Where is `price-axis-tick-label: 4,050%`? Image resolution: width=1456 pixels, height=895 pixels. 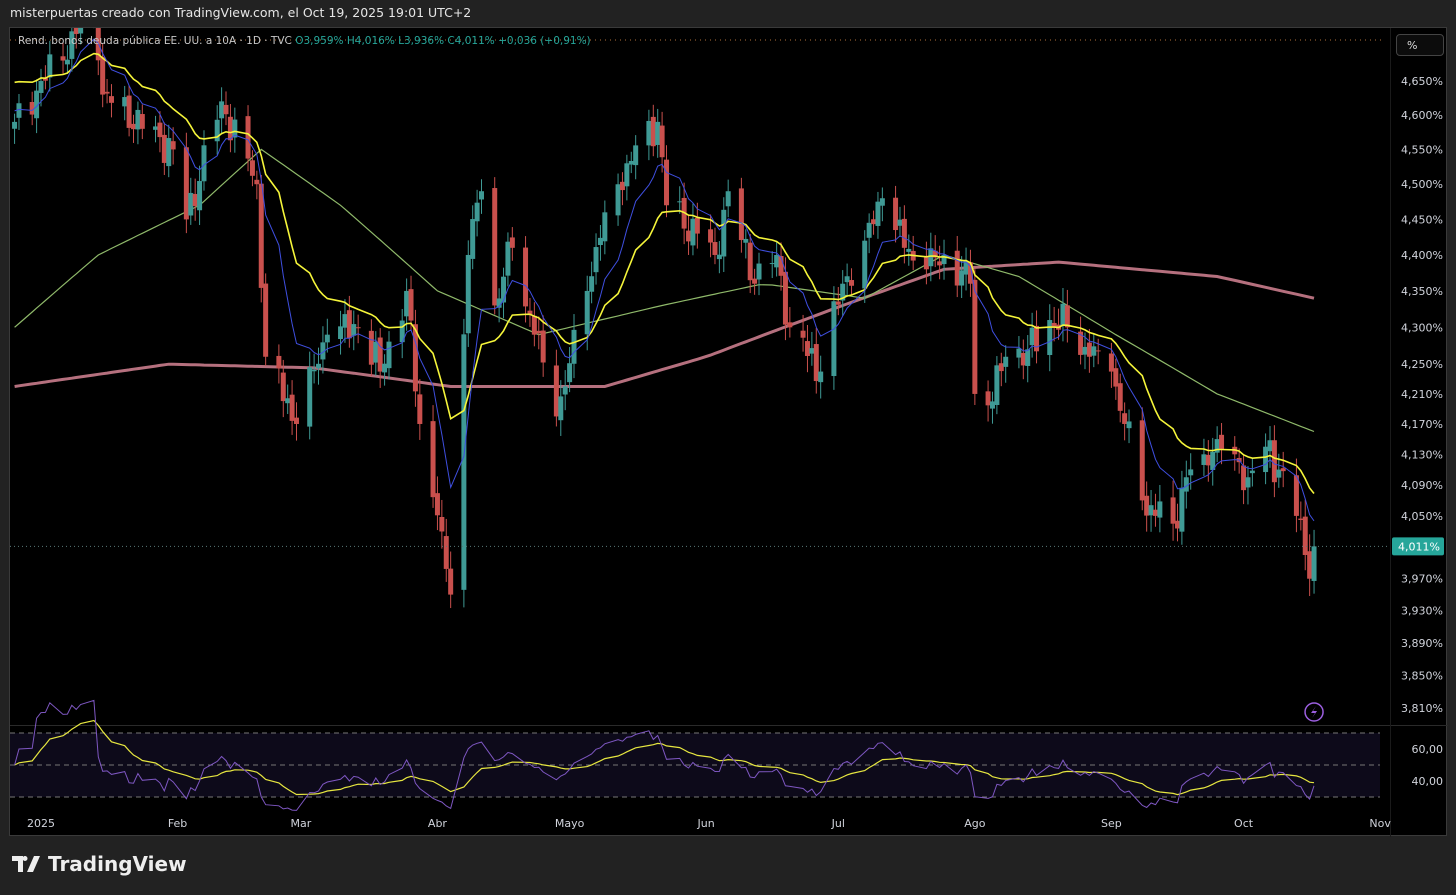 price-axis-tick-label: 4,050% is located at coordinates (1422, 516).